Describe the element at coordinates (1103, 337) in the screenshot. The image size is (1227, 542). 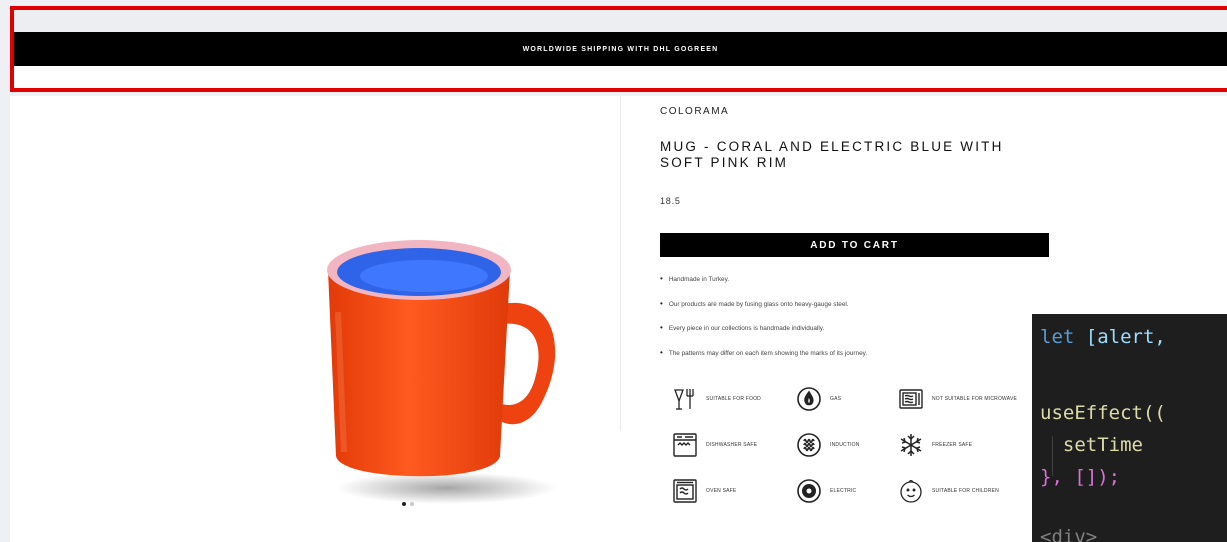
I see `code-line: let [alert,` at that location.